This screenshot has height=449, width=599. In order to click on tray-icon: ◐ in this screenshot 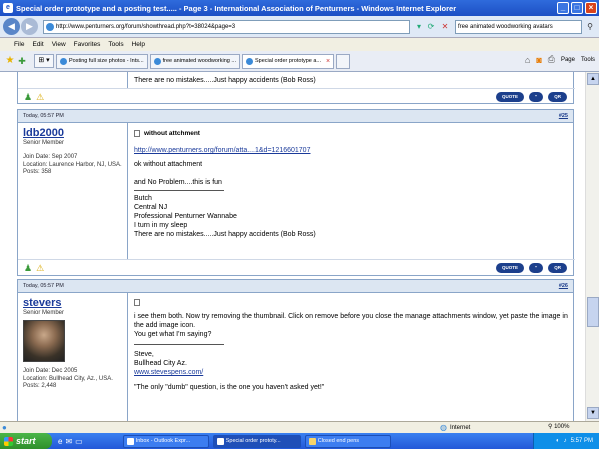, I will do `click(558, 441)`.